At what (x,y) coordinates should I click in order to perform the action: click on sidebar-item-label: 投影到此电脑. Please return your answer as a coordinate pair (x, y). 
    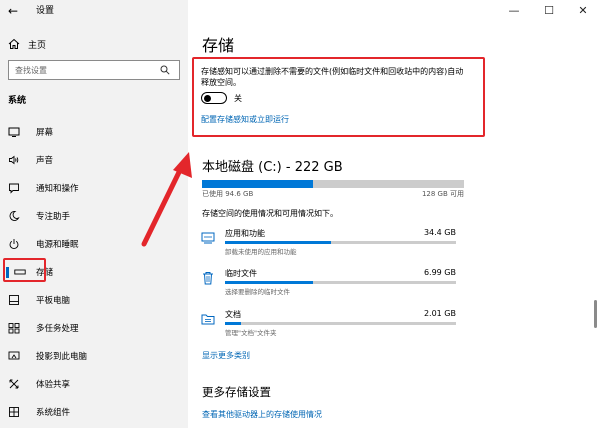
    Looking at the image, I should click on (62, 357).